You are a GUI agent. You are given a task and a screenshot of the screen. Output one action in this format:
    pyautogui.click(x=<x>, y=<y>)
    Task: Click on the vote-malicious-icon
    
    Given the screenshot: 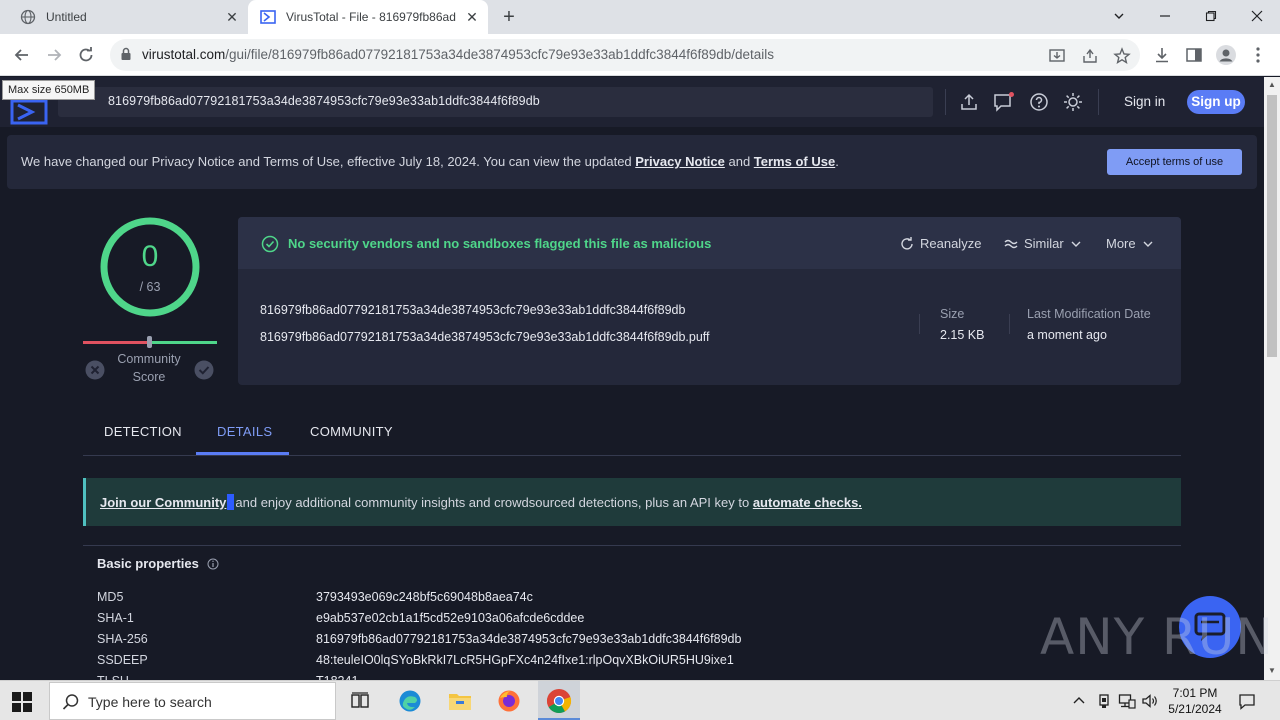 What is the action you would take?
    pyautogui.click(x=95, y=370)
    